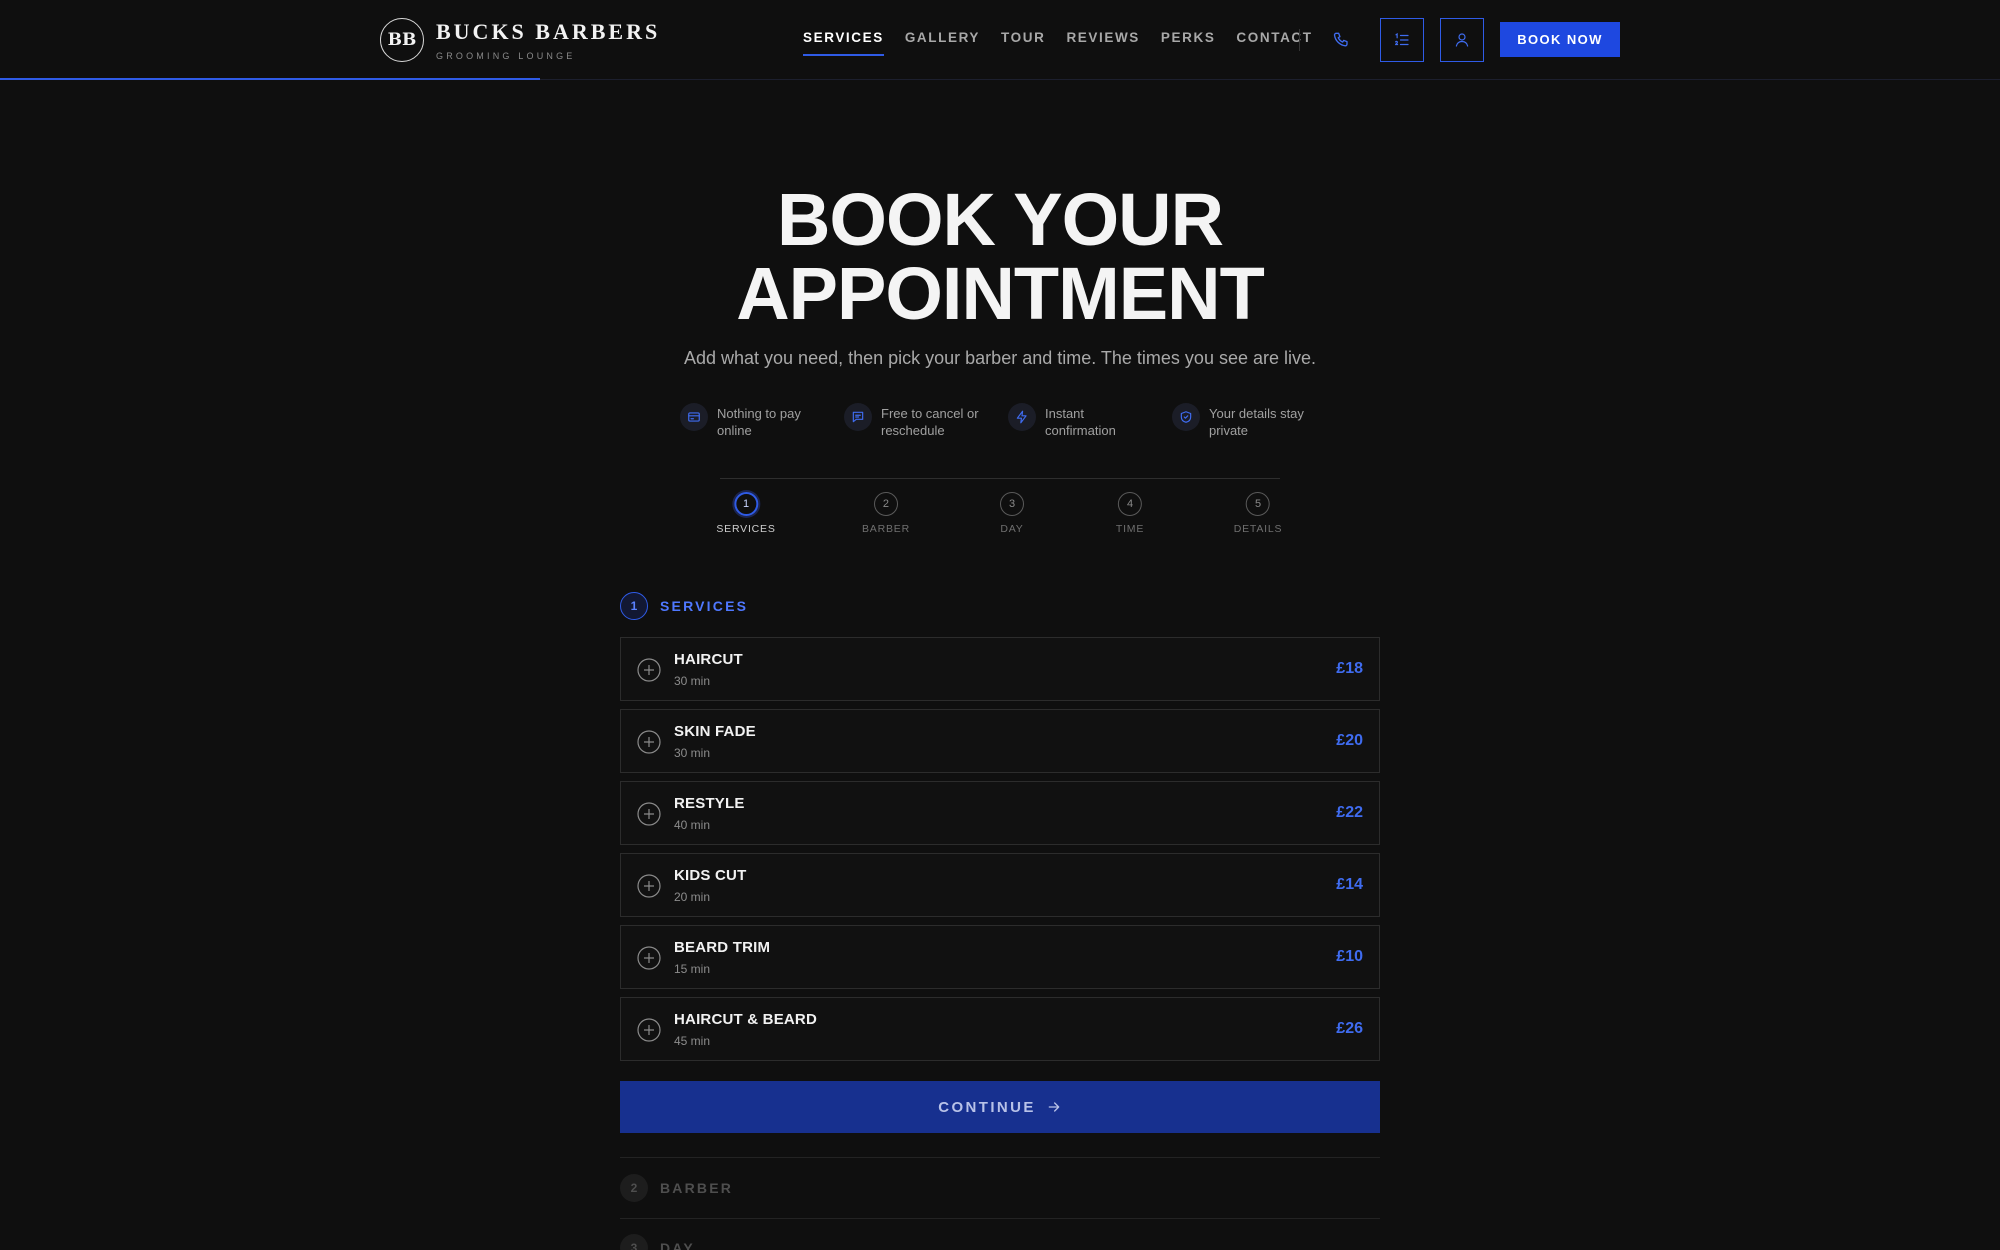 This screenshot has width=2000, height=1250. Describe the element at coordinates (677, 1245) in the screenshot. I see `section-title: DAY` at that location.